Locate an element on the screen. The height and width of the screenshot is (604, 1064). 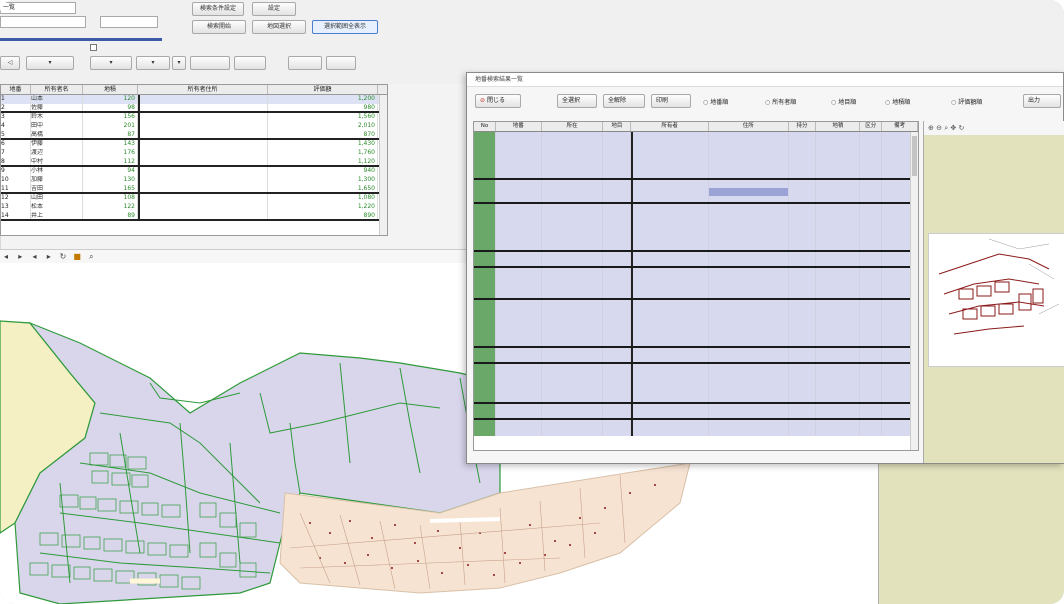
parcel-row: 5 高橋 87 870 is located at coordinates (194, 135).